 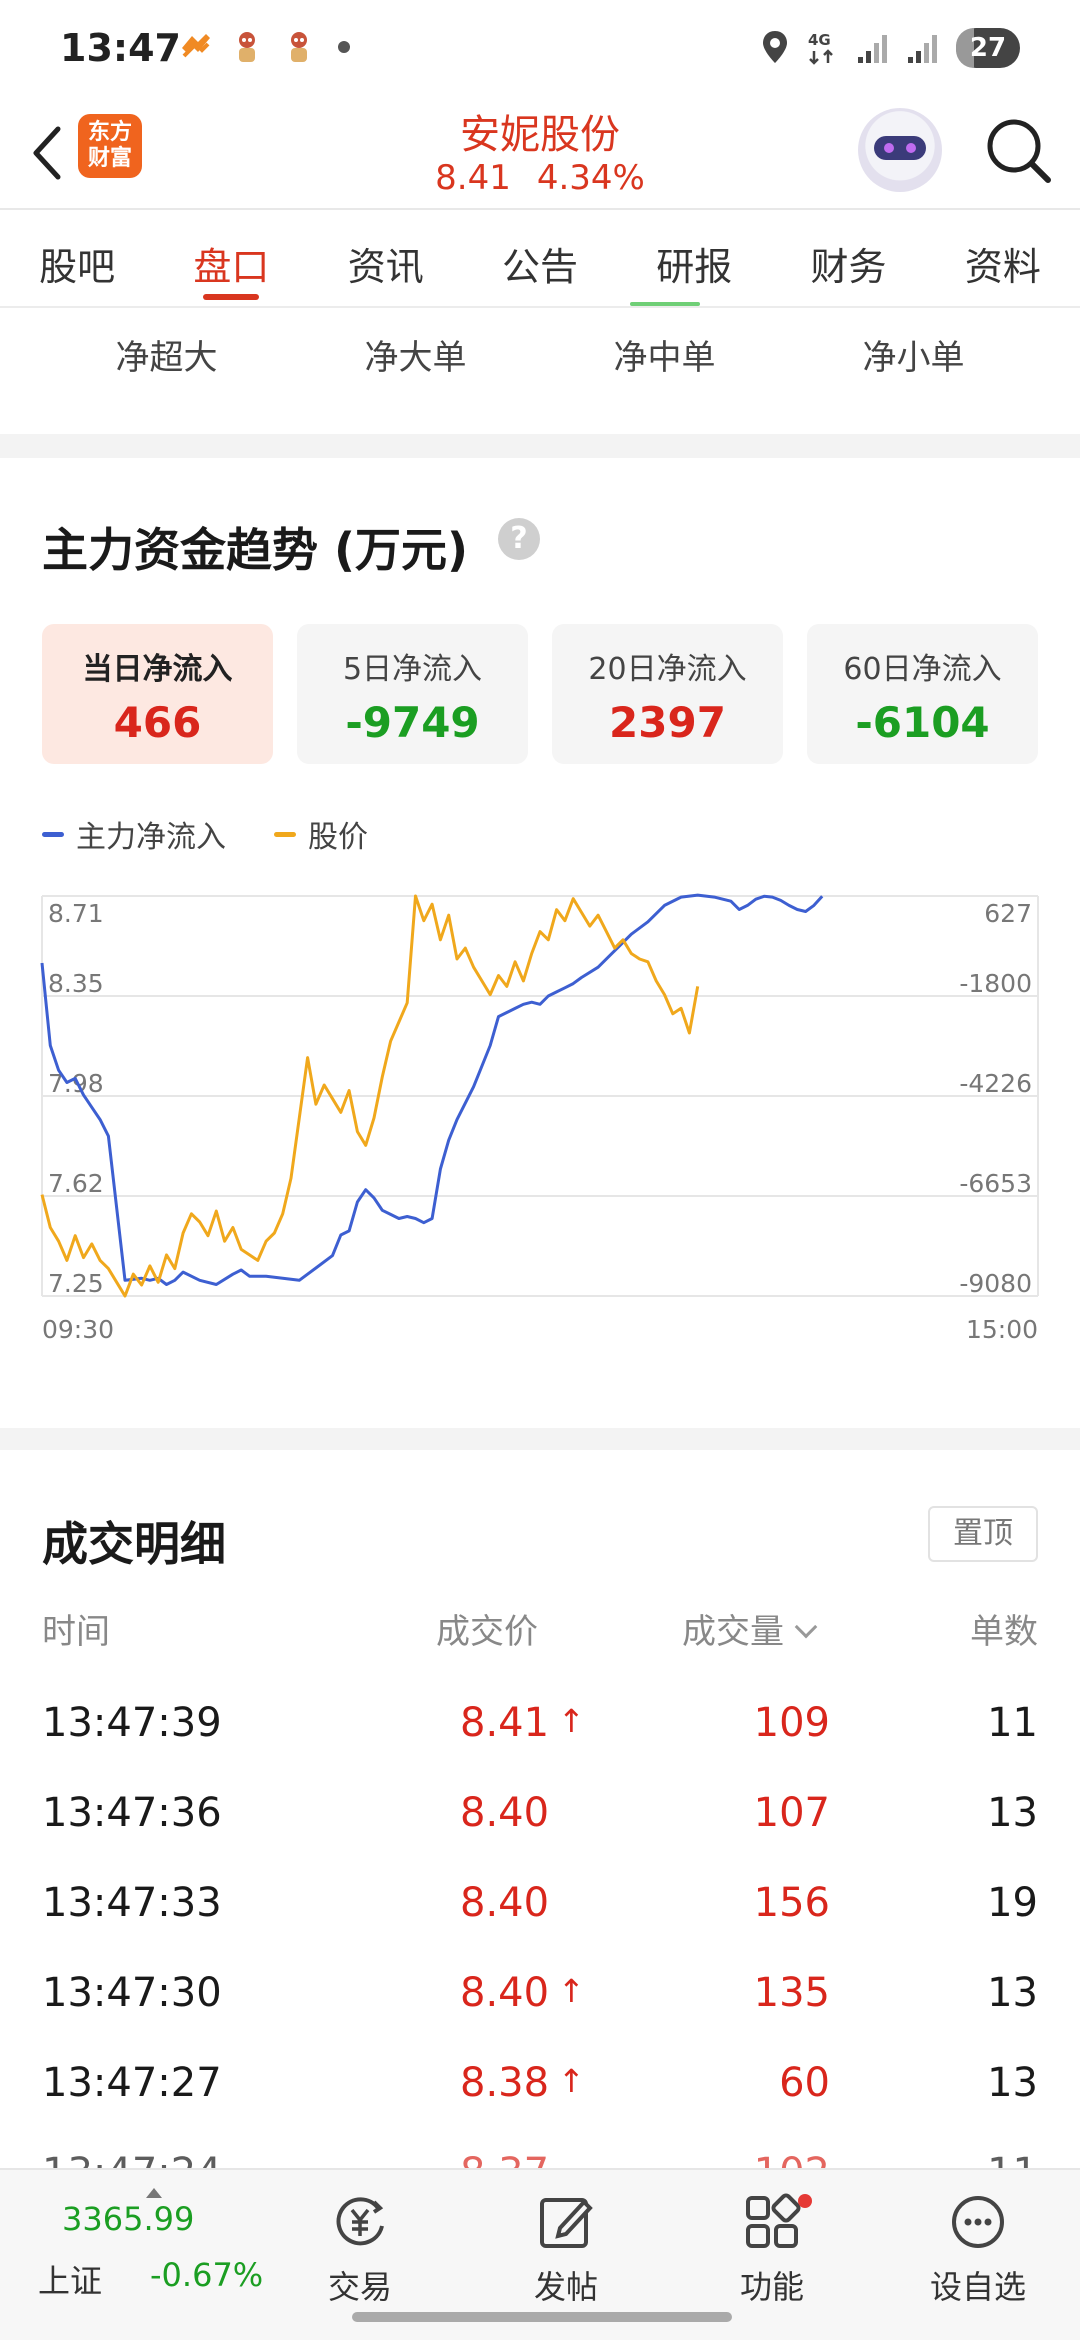 I want to click on legend-swatch-blue, so click(x=53, y=834).